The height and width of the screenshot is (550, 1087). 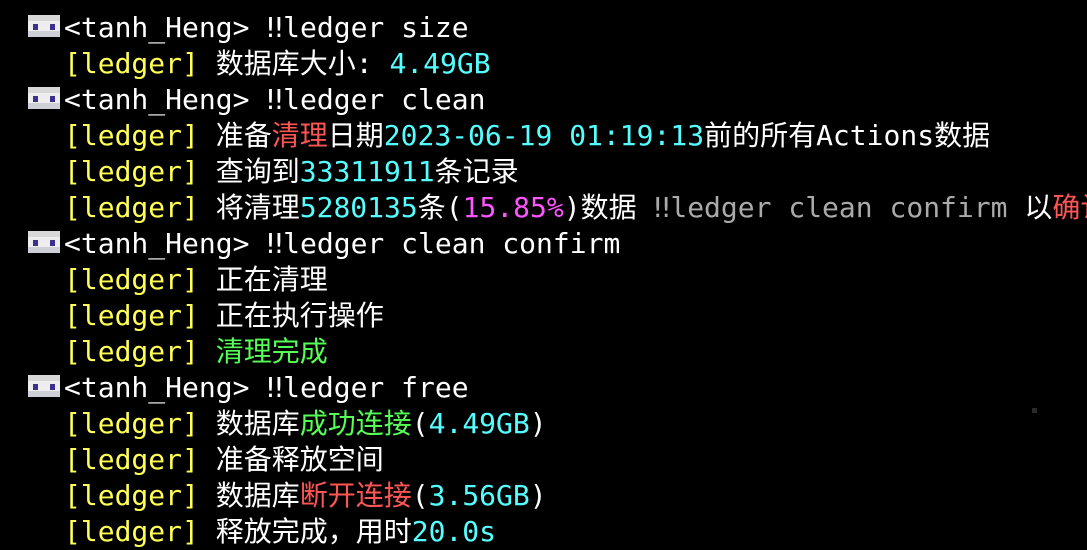 I want to click on ledger-message-line: [ledger] 准备释放空间, so click(x=543, y=460).